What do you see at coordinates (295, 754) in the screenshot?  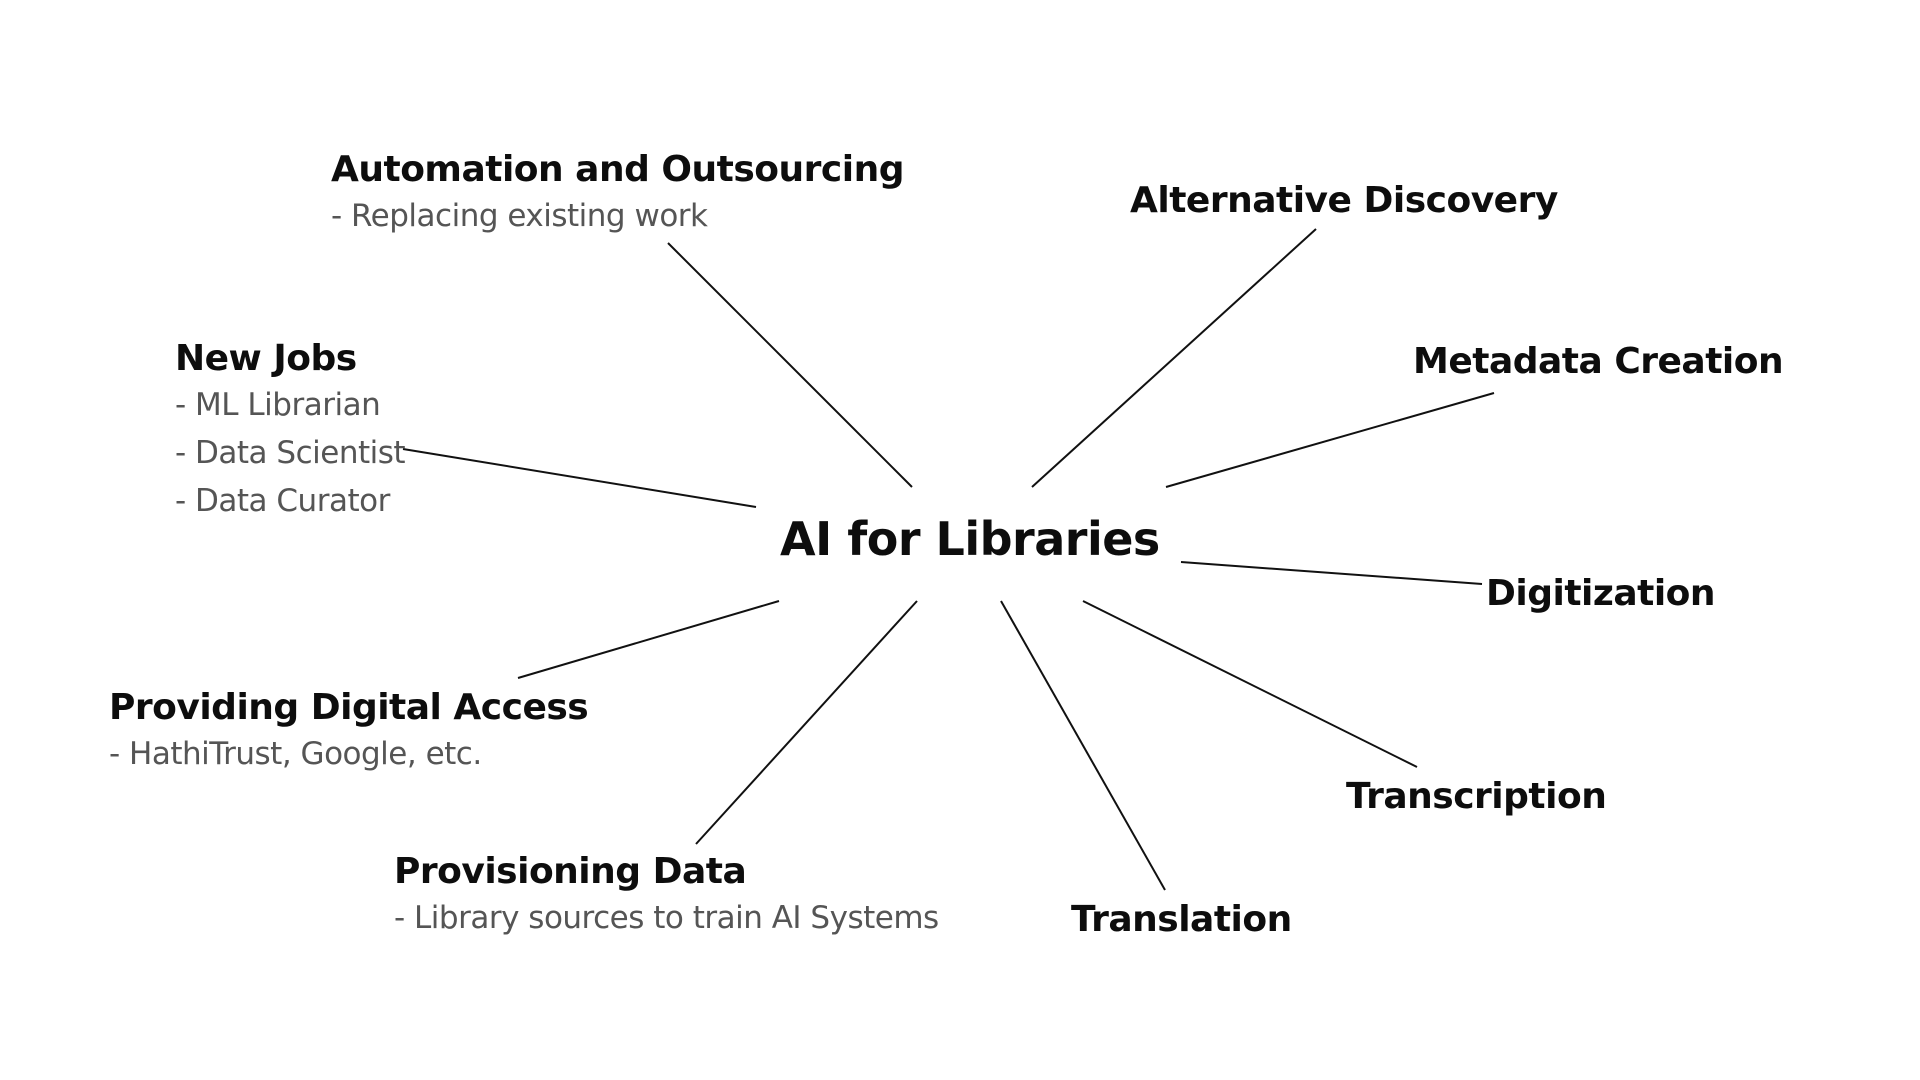 I see `node-detail: - HathiTrust, Google, etc.` at bounding box center [295, 754].